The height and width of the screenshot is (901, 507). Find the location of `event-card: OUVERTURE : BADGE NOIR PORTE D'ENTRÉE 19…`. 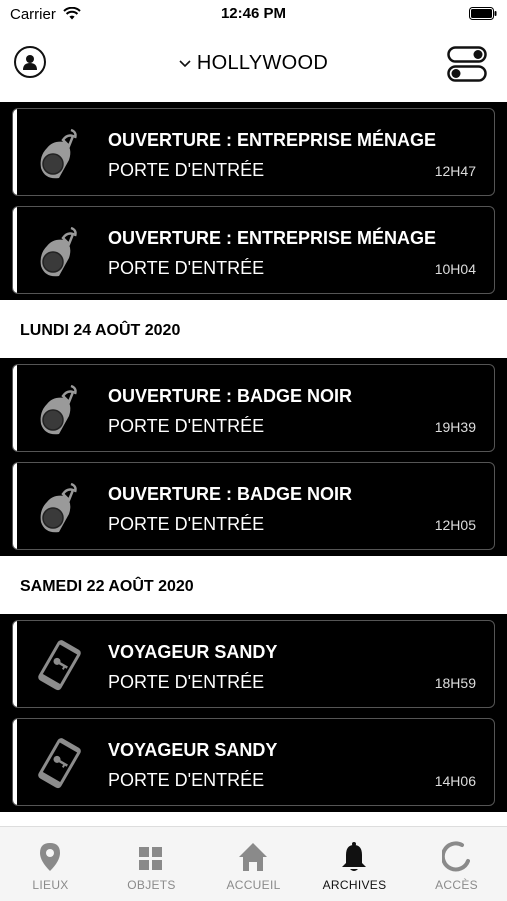

event-card: OUVERTURE : BADGE NOIR PORTE D'ENTRÉE 19… is located at coordinates (253, 408).